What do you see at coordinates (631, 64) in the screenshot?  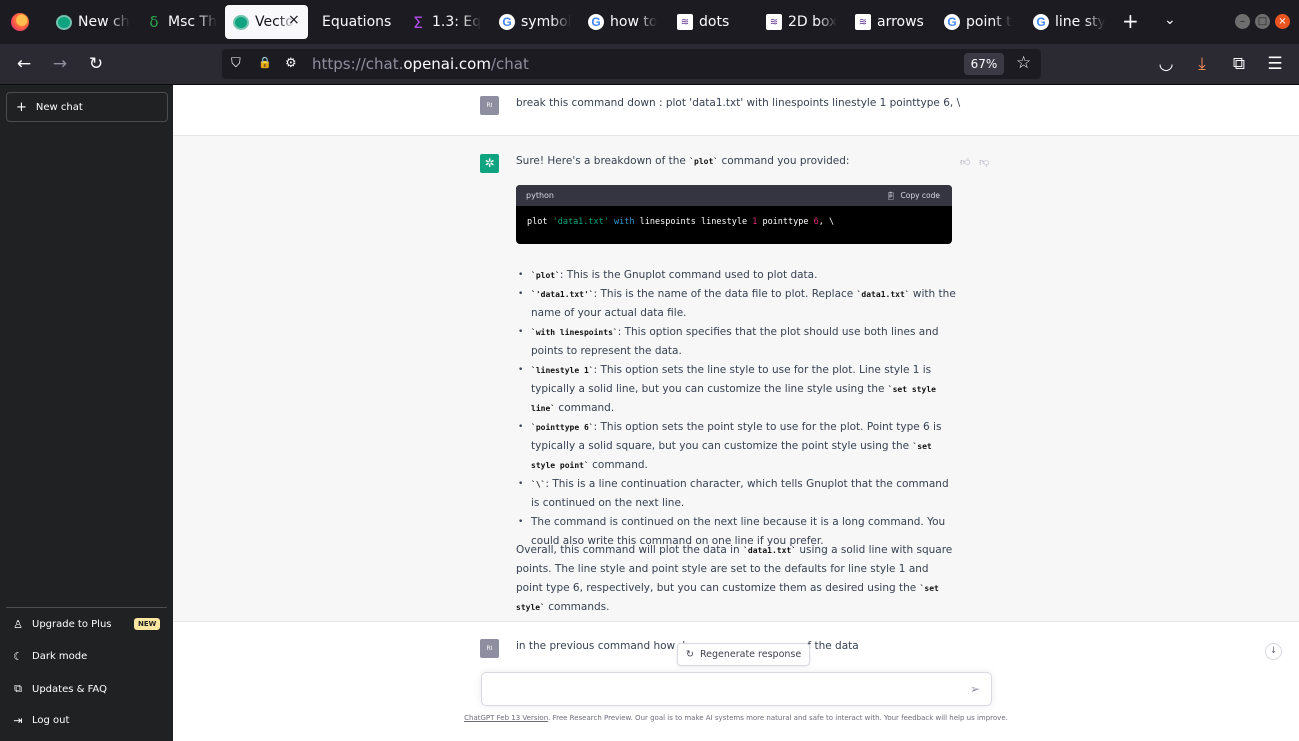 I see `url-bar: ⛉ 🔒 ⚙ https://chat.openai.com/chat 67% ☆` at bounding box center [631, 64].